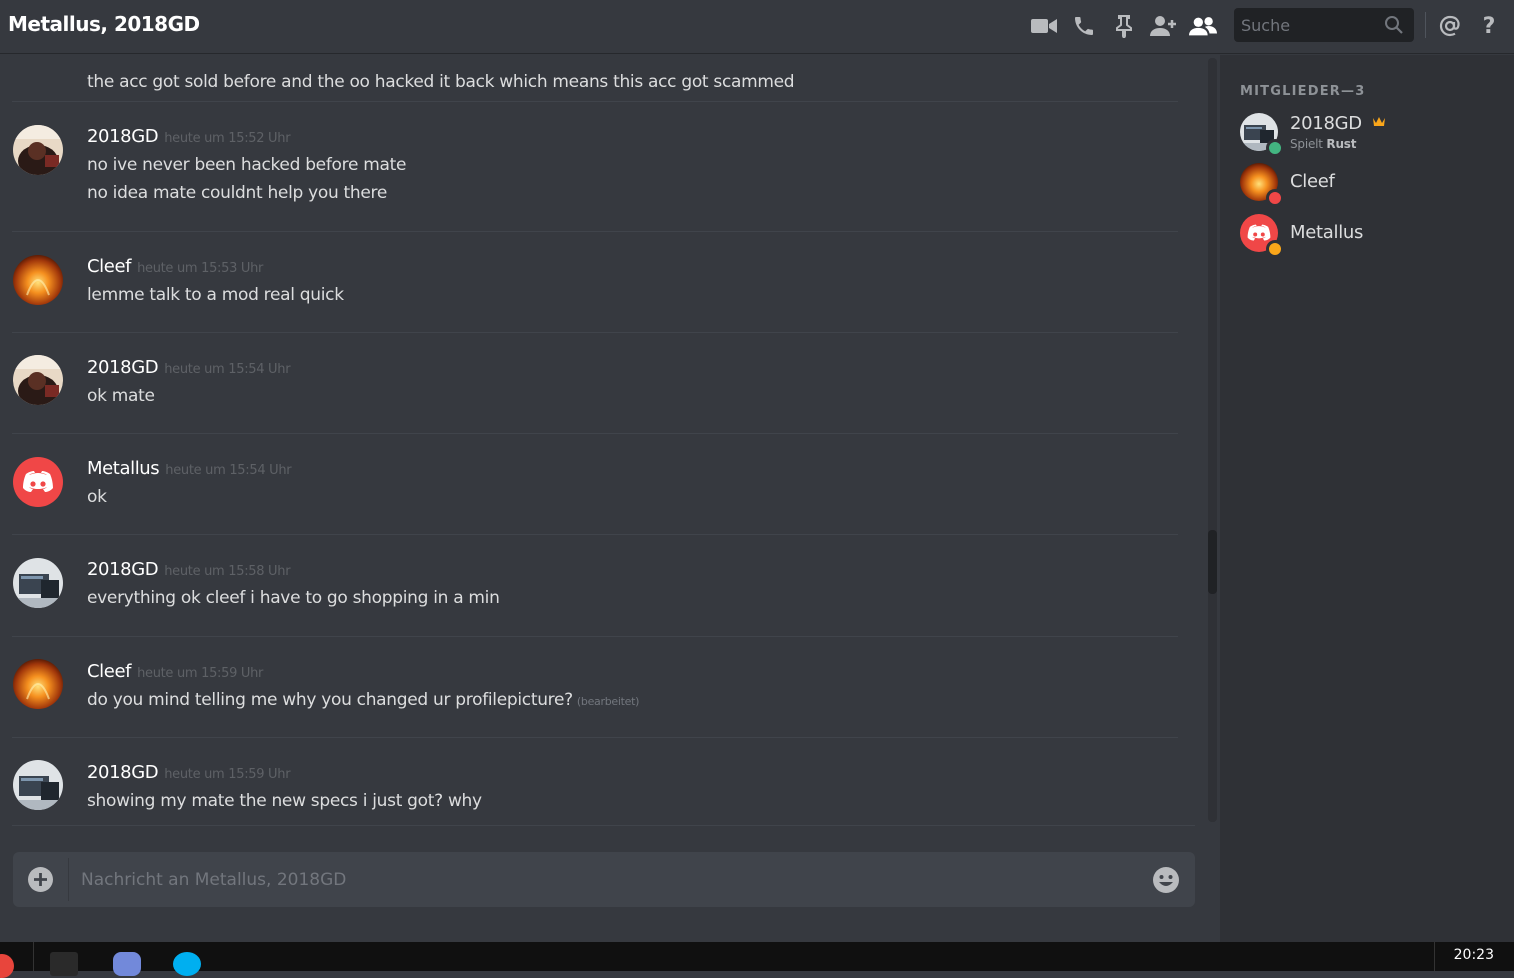 Image resolution: width=1514 pixels, height=978 pixels. I want to click on scrollbar-thumb, so click(1212, 562).